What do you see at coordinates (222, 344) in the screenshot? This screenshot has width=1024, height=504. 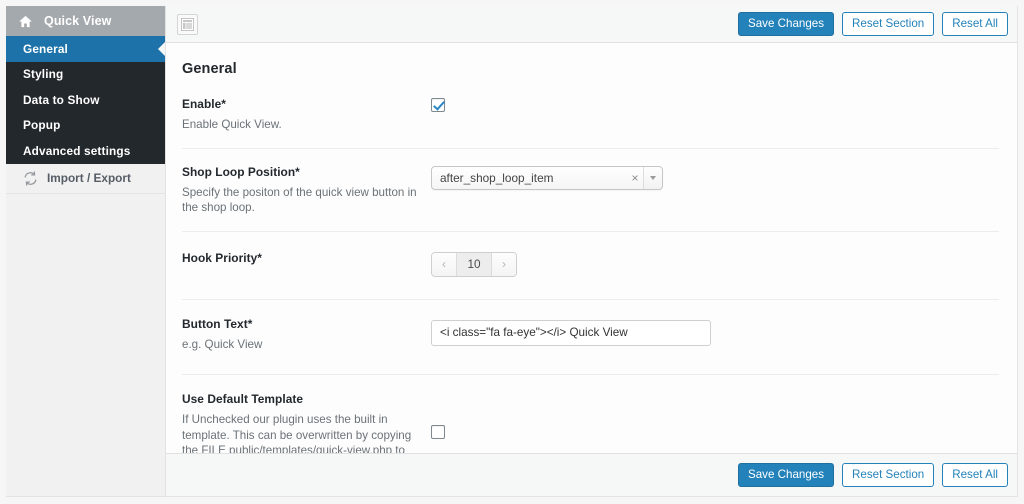 I see `field-description: e.g. Quick View` at bounding box center [222, 344].